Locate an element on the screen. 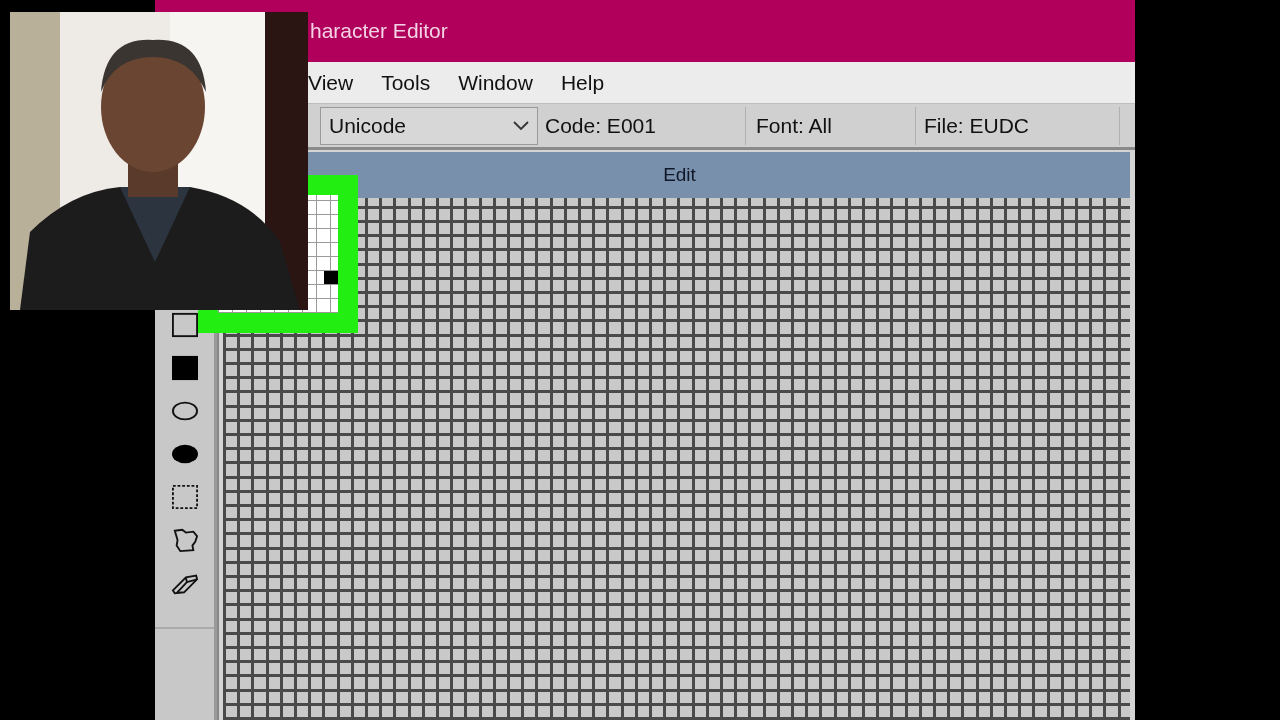  caret-icon is located at coordinates (521, 125).